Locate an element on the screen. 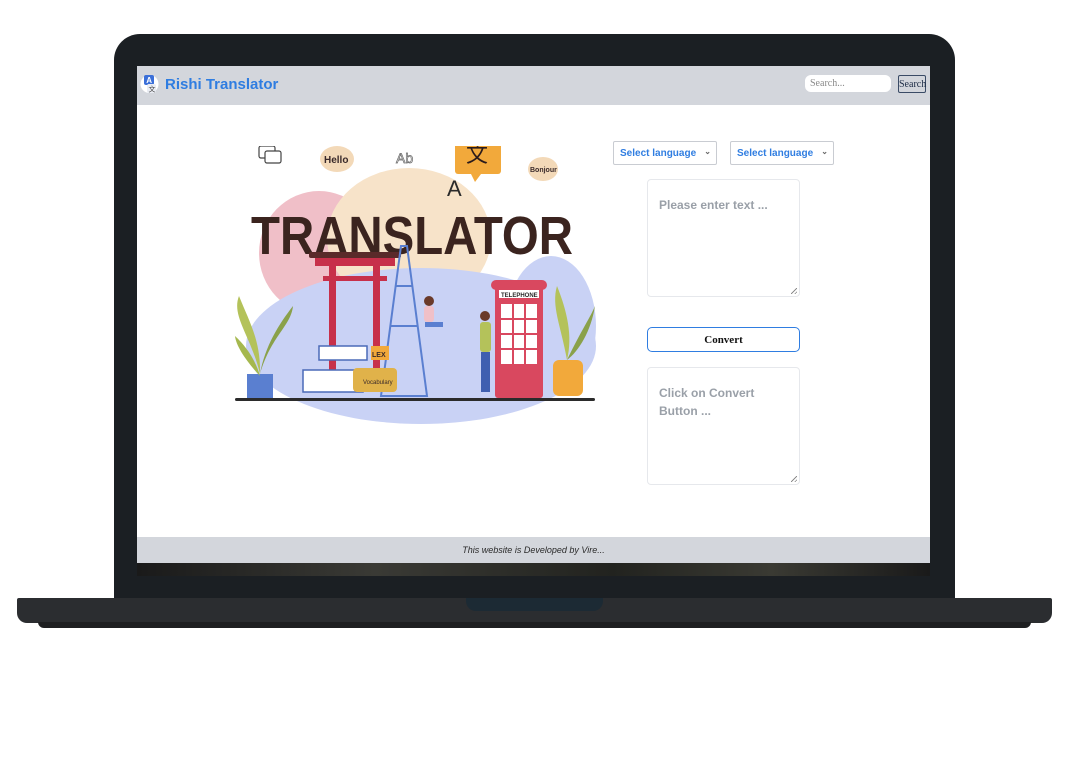 This screenshot has height=776, width=1087. illustration-word: Ab is located at coordinates (404, 158).